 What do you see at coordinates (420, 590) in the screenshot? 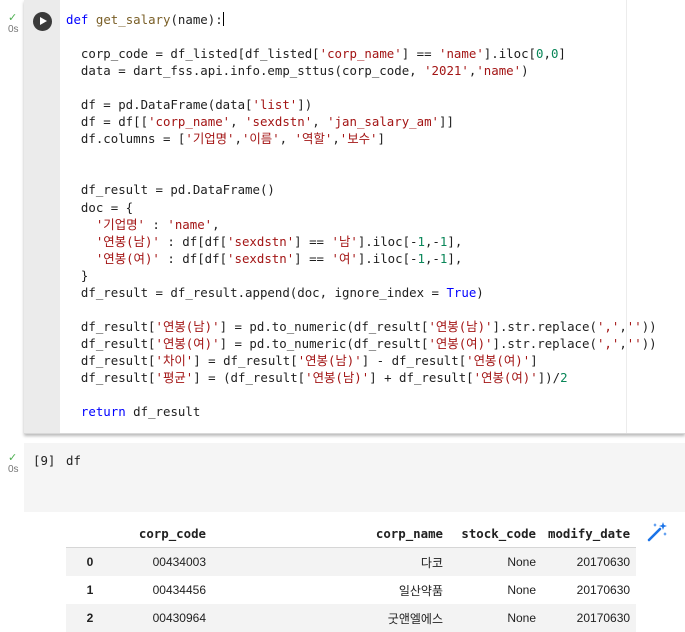
I see `cell-corp-name: 일산약품` at bounding box center [420, 590].